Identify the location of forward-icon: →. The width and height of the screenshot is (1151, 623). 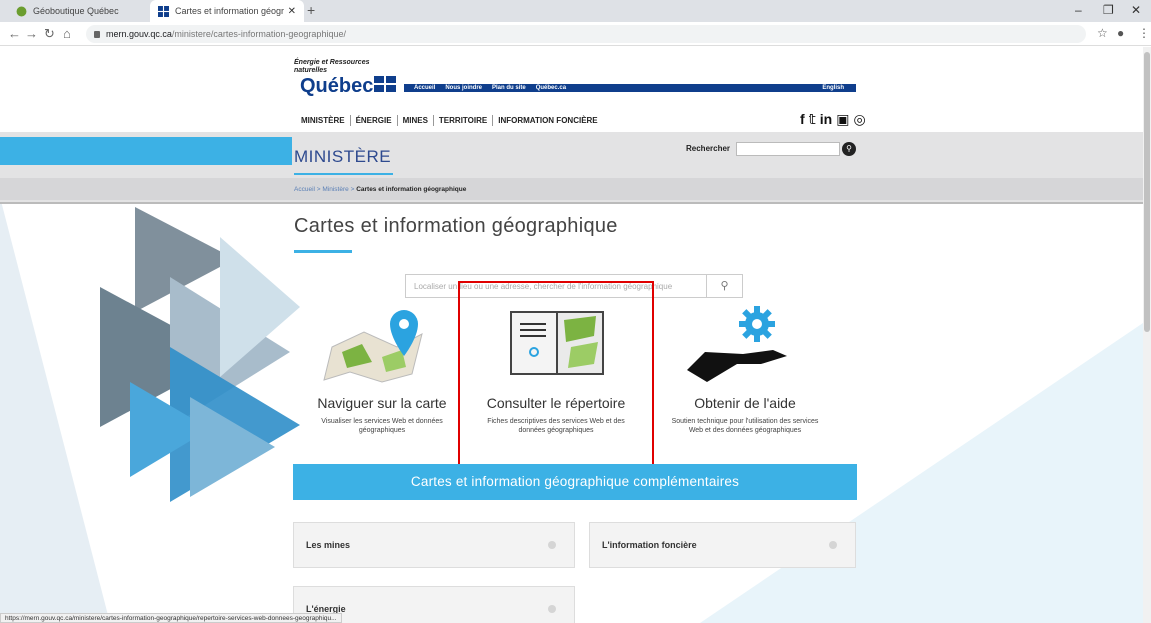
(31, 33).